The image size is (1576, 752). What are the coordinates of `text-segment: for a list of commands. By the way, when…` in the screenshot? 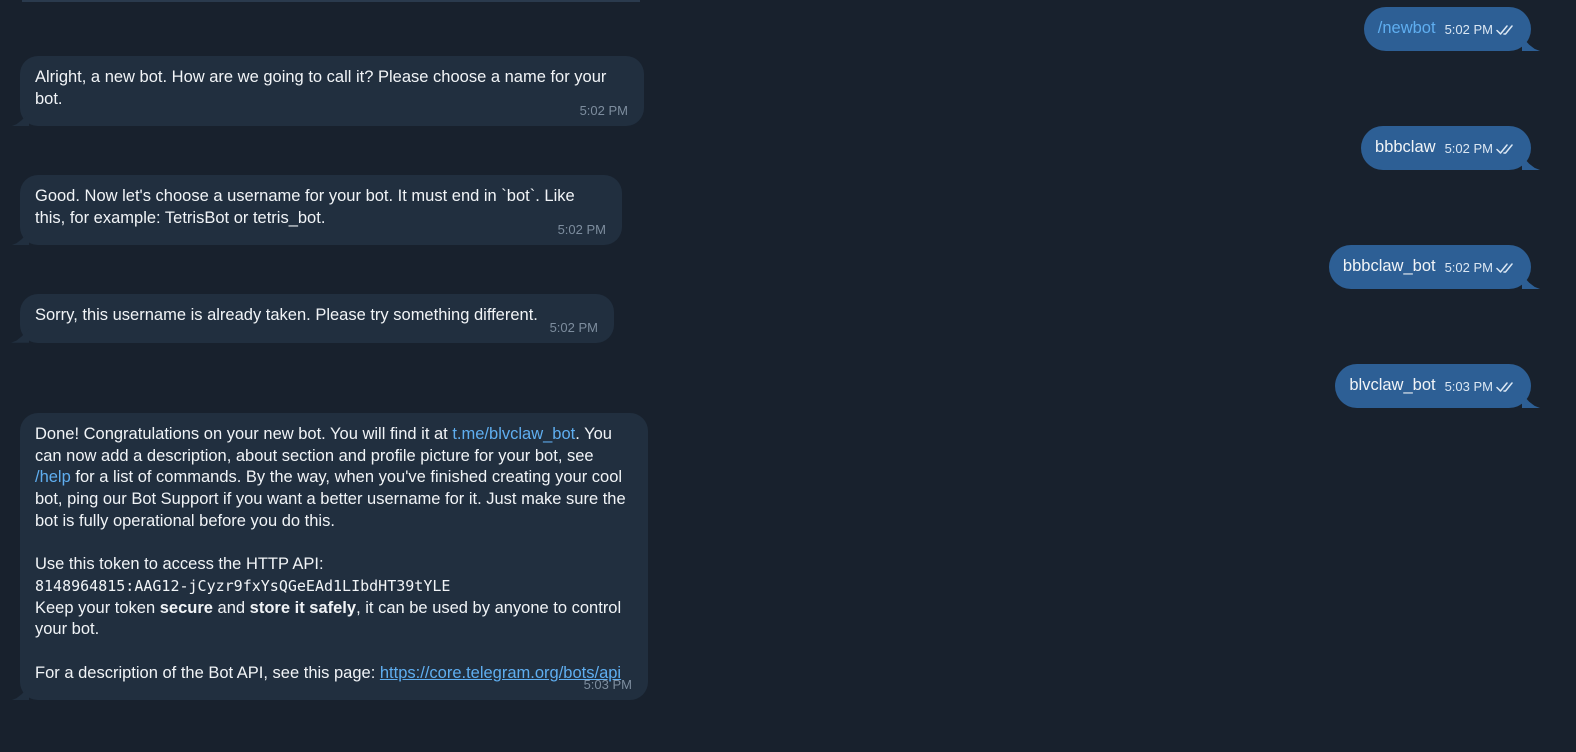 It's located at (330, 499).